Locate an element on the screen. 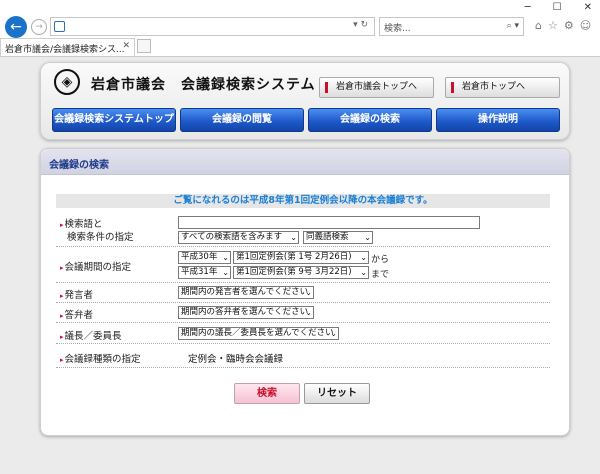  from-session-select: 第1回定例会(第 1号 2月26日) ⌄ is located at coordinates (301, 257).